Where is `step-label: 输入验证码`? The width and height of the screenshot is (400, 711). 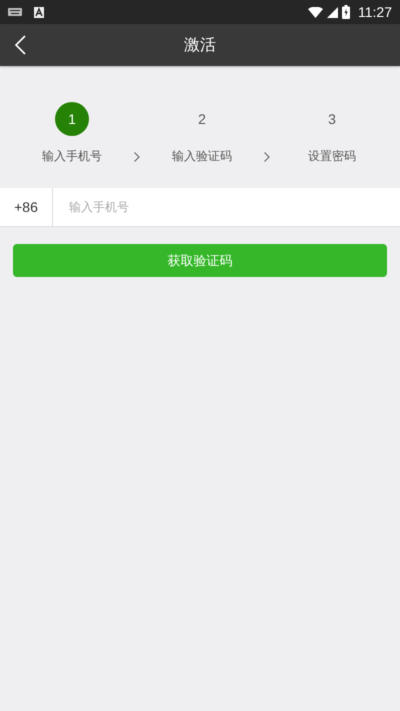
step-label: 输入验证码 is located at coordinates (202, 156).